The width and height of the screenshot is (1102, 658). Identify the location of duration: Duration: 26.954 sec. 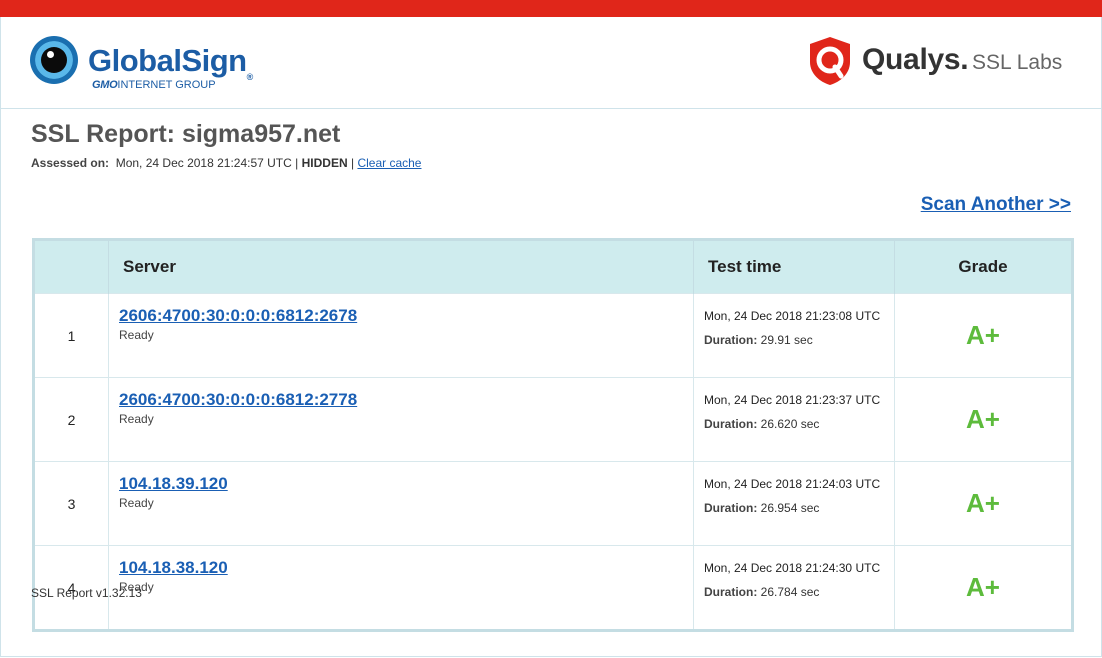
(762, 508).